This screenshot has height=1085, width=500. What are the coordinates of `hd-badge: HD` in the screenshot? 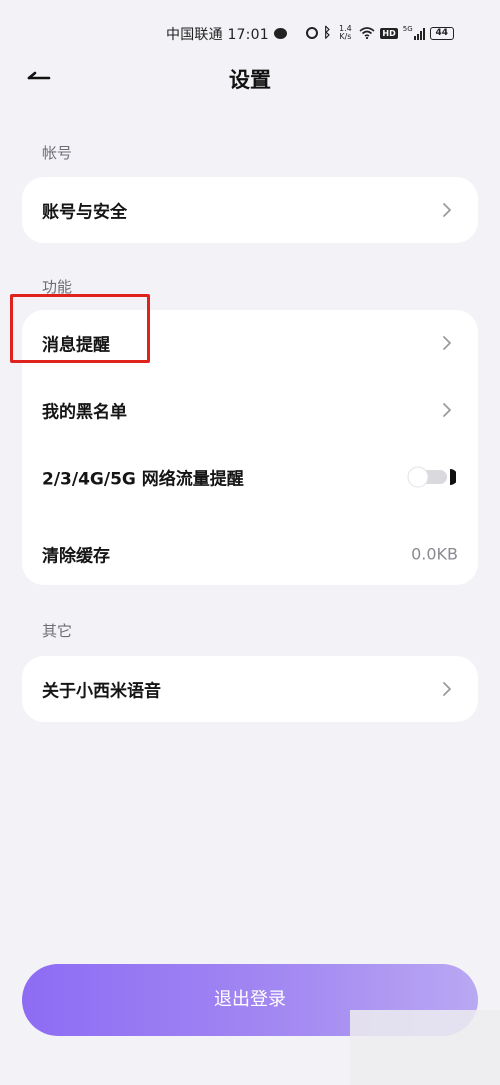 It's located at (389, 33).